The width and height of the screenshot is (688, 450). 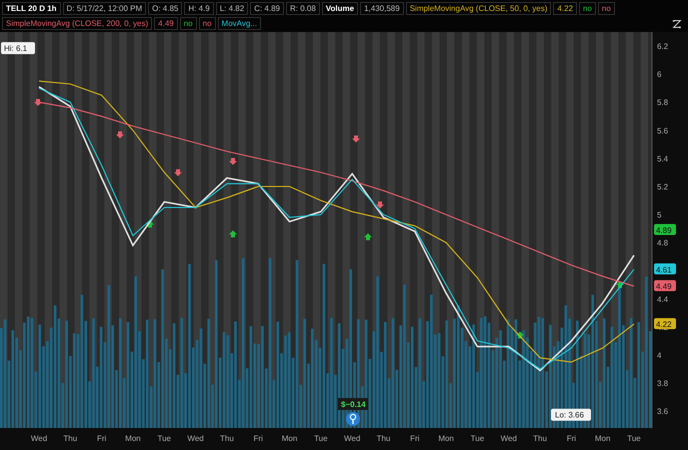 I want to click on price-axis-label: 4.8, so click(x=662, y=243).